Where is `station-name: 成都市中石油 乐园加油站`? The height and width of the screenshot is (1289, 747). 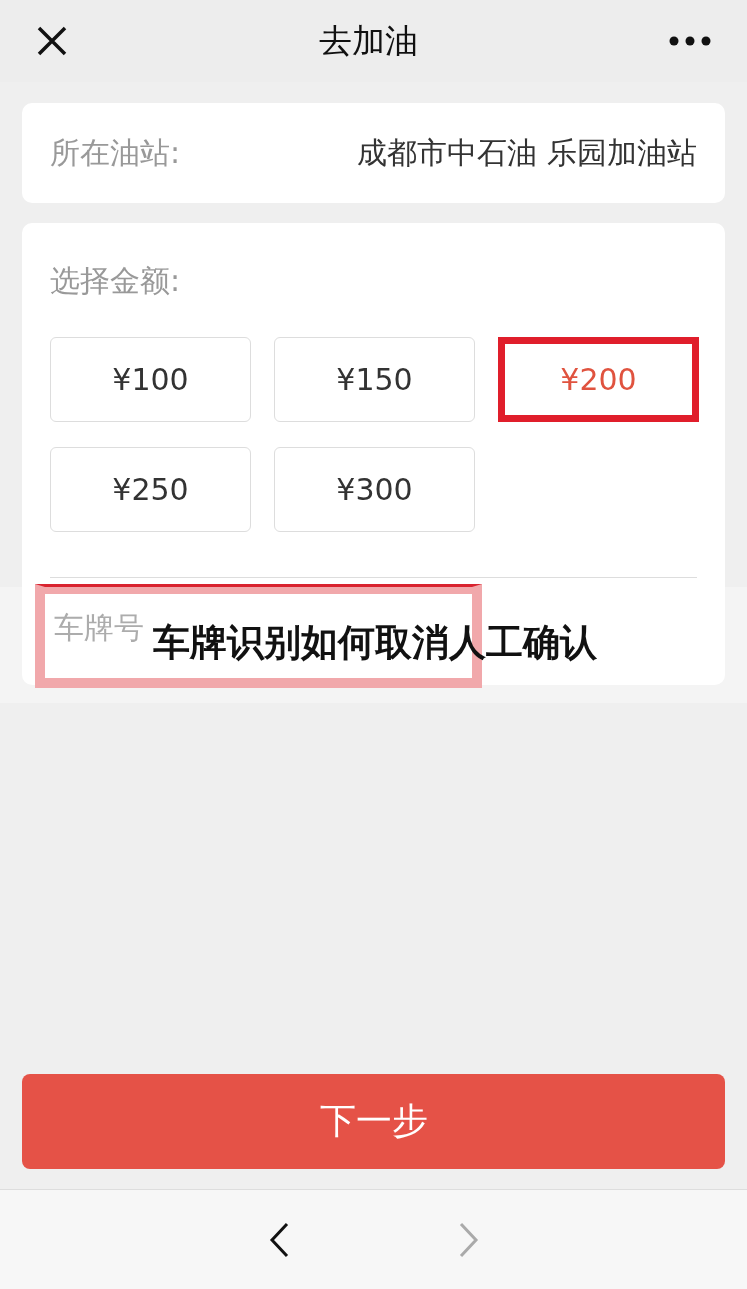 station-name: 成都市中石油 乐园加油站 is located at coordinates (527, 152).